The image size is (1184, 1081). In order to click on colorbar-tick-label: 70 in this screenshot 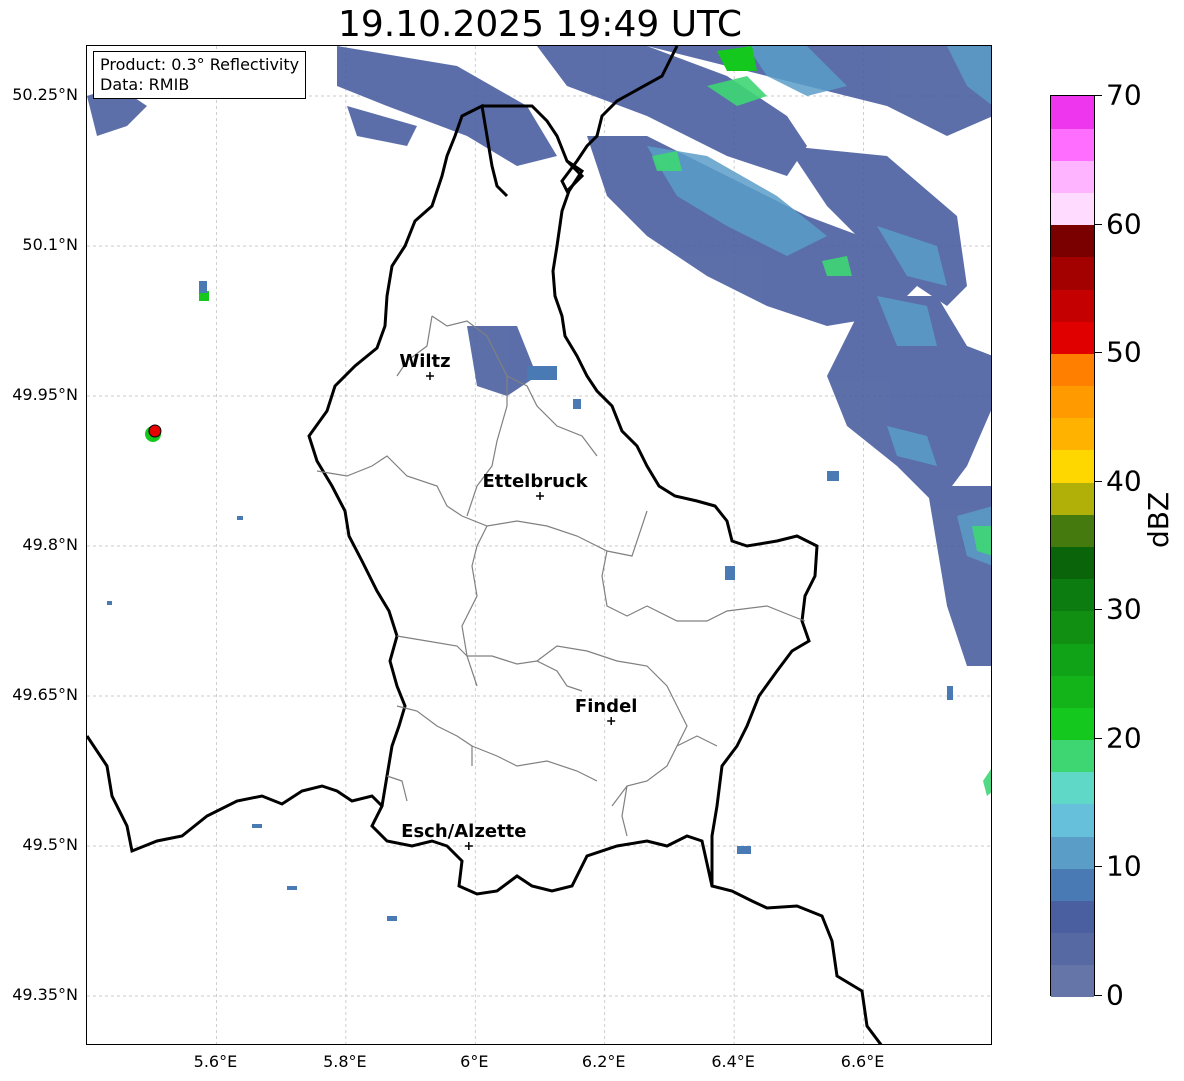, I will do `click(1124, 95)`.